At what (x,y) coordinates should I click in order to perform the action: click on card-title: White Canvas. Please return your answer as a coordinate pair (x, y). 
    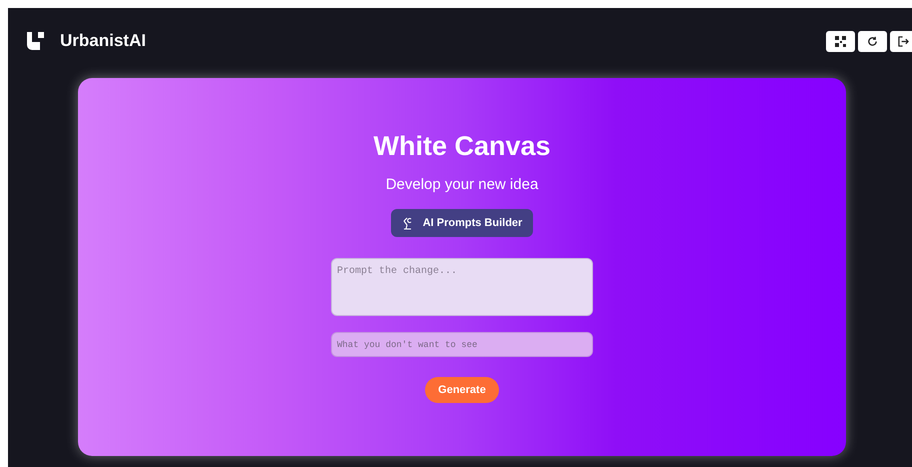
    Looking at the image, I should click on (462, 146).